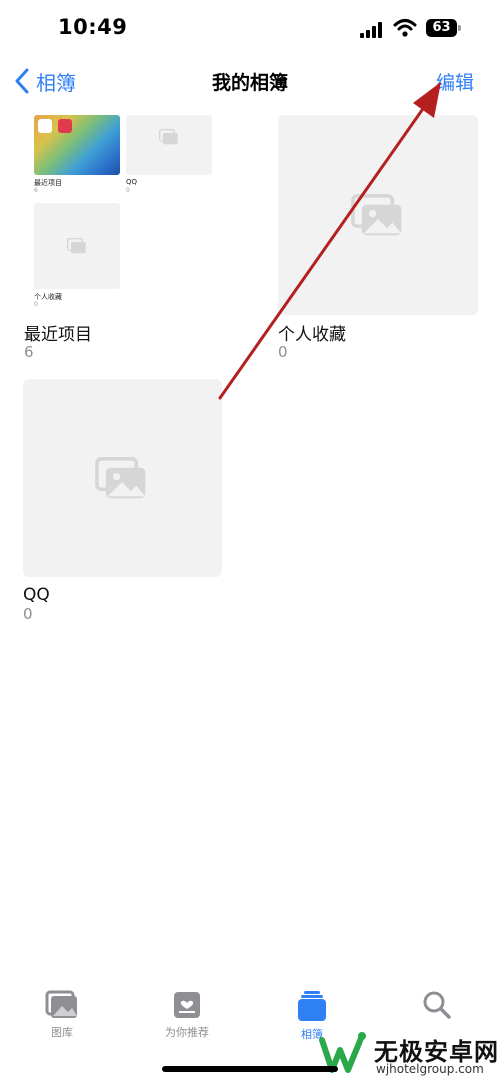  I want to click on page-title: 我的相簿, so click(249, 83).